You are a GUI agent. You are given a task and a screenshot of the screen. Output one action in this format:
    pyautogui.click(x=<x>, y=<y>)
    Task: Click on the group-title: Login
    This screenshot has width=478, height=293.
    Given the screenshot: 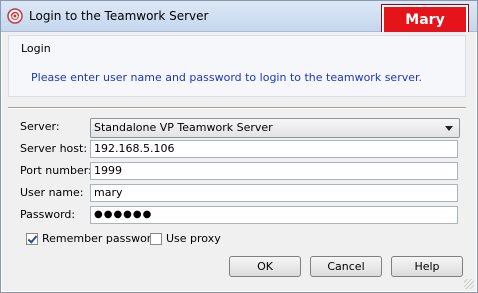 What is the action you would take?
    pyautogui.click(x=36, y=48)
    